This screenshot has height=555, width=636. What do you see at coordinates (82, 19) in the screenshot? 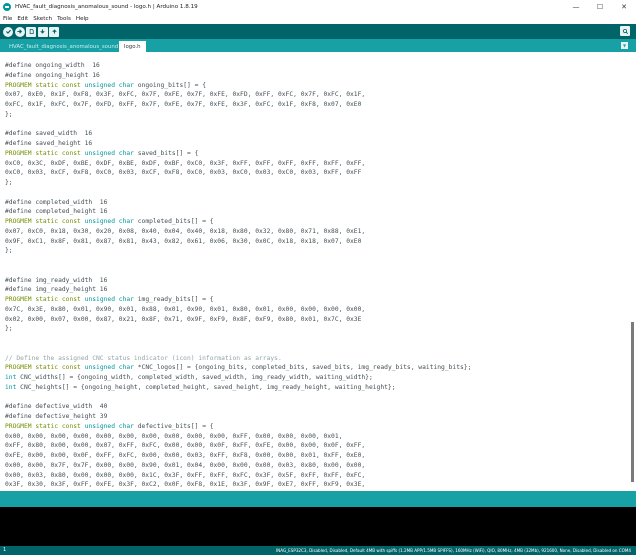
I see `menu-help: Help` at bounding box center [82, 19].